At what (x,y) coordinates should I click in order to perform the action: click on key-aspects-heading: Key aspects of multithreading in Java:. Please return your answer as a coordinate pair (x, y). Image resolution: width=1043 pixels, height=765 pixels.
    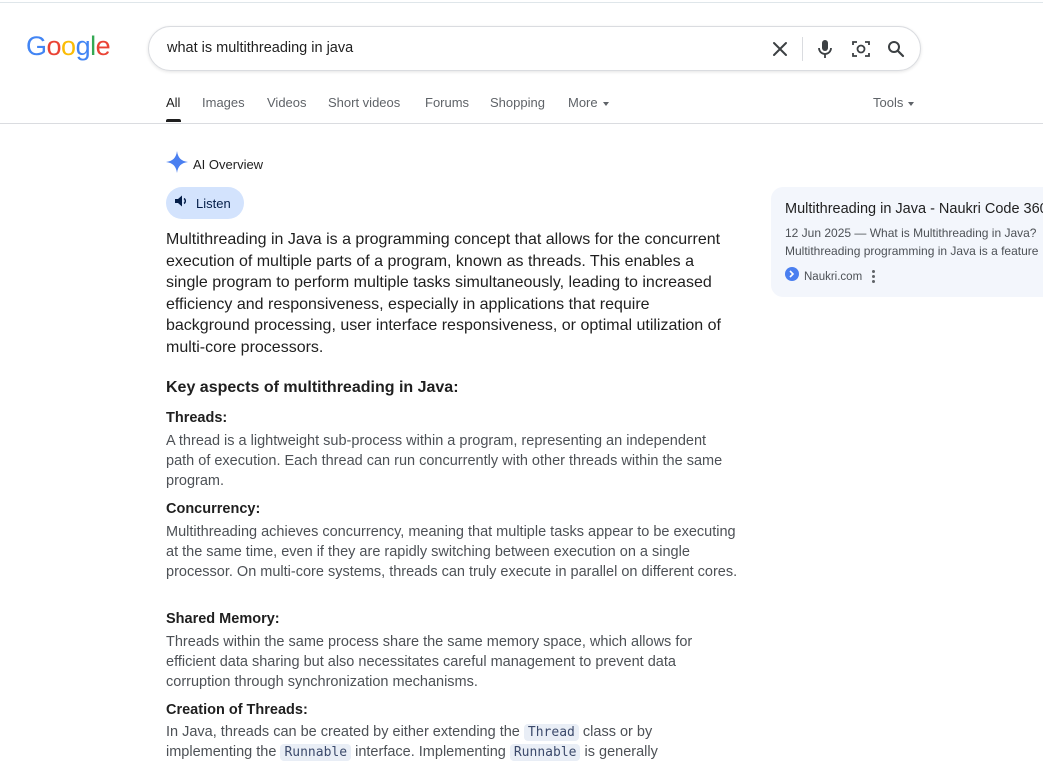
    Looking at the image, I should click on (312, 387).